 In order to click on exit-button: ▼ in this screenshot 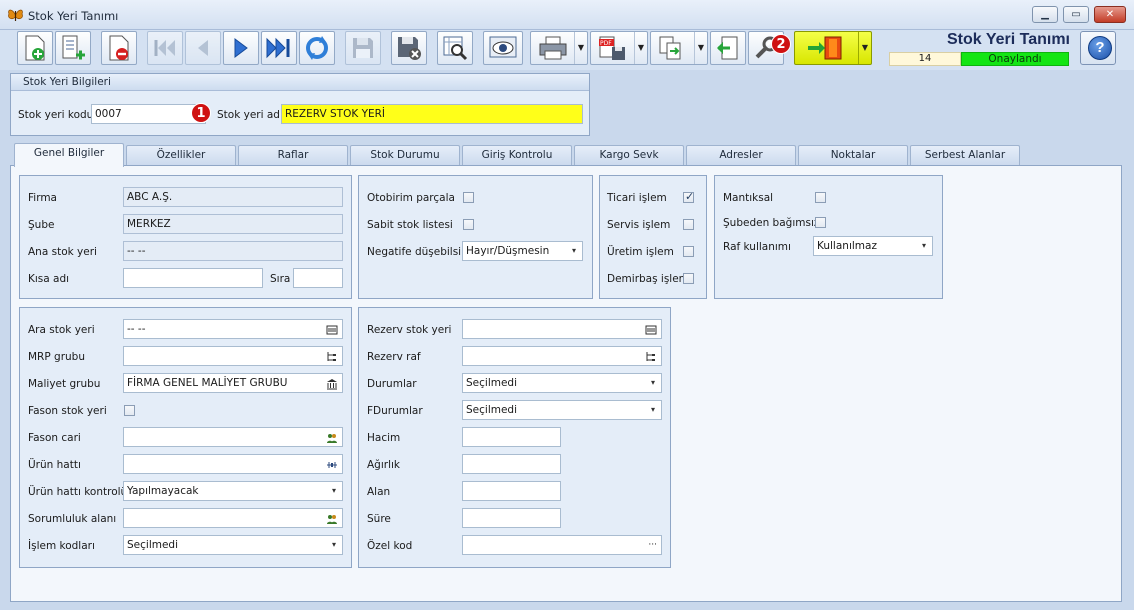, I will do `click(833, 48)`.